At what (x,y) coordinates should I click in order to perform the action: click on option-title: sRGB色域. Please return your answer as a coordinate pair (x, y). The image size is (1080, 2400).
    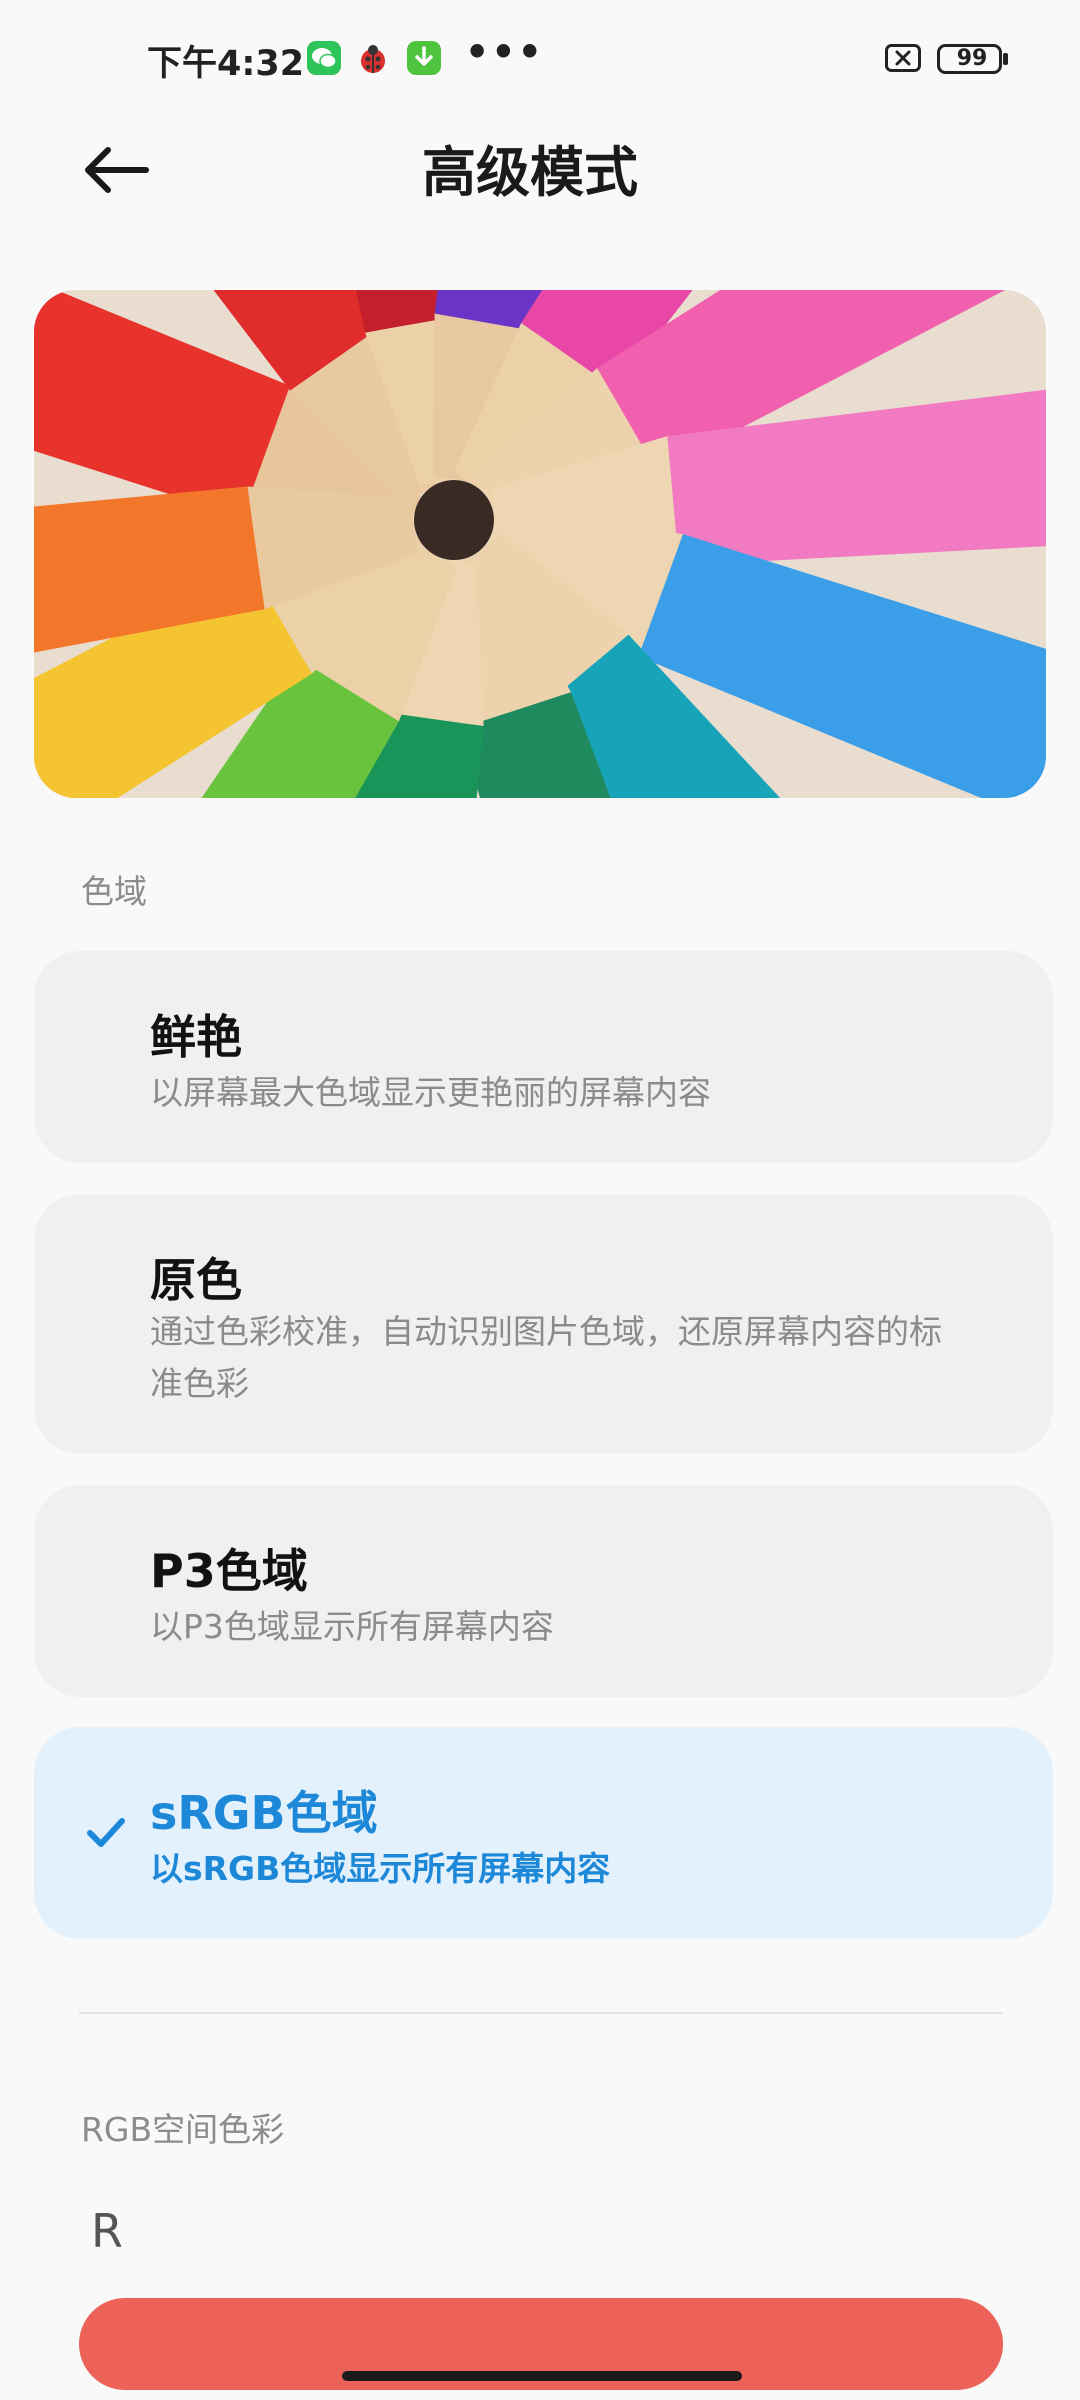
    Looking at the image, I should click on (264, 1813).